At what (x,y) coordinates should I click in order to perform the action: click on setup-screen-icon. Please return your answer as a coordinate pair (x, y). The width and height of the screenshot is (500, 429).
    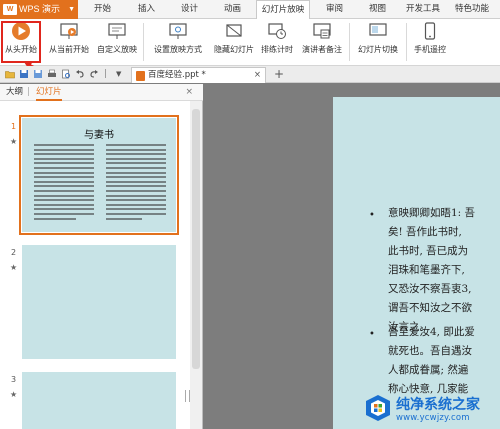
    Looking at the image, I should click on (178, 31).